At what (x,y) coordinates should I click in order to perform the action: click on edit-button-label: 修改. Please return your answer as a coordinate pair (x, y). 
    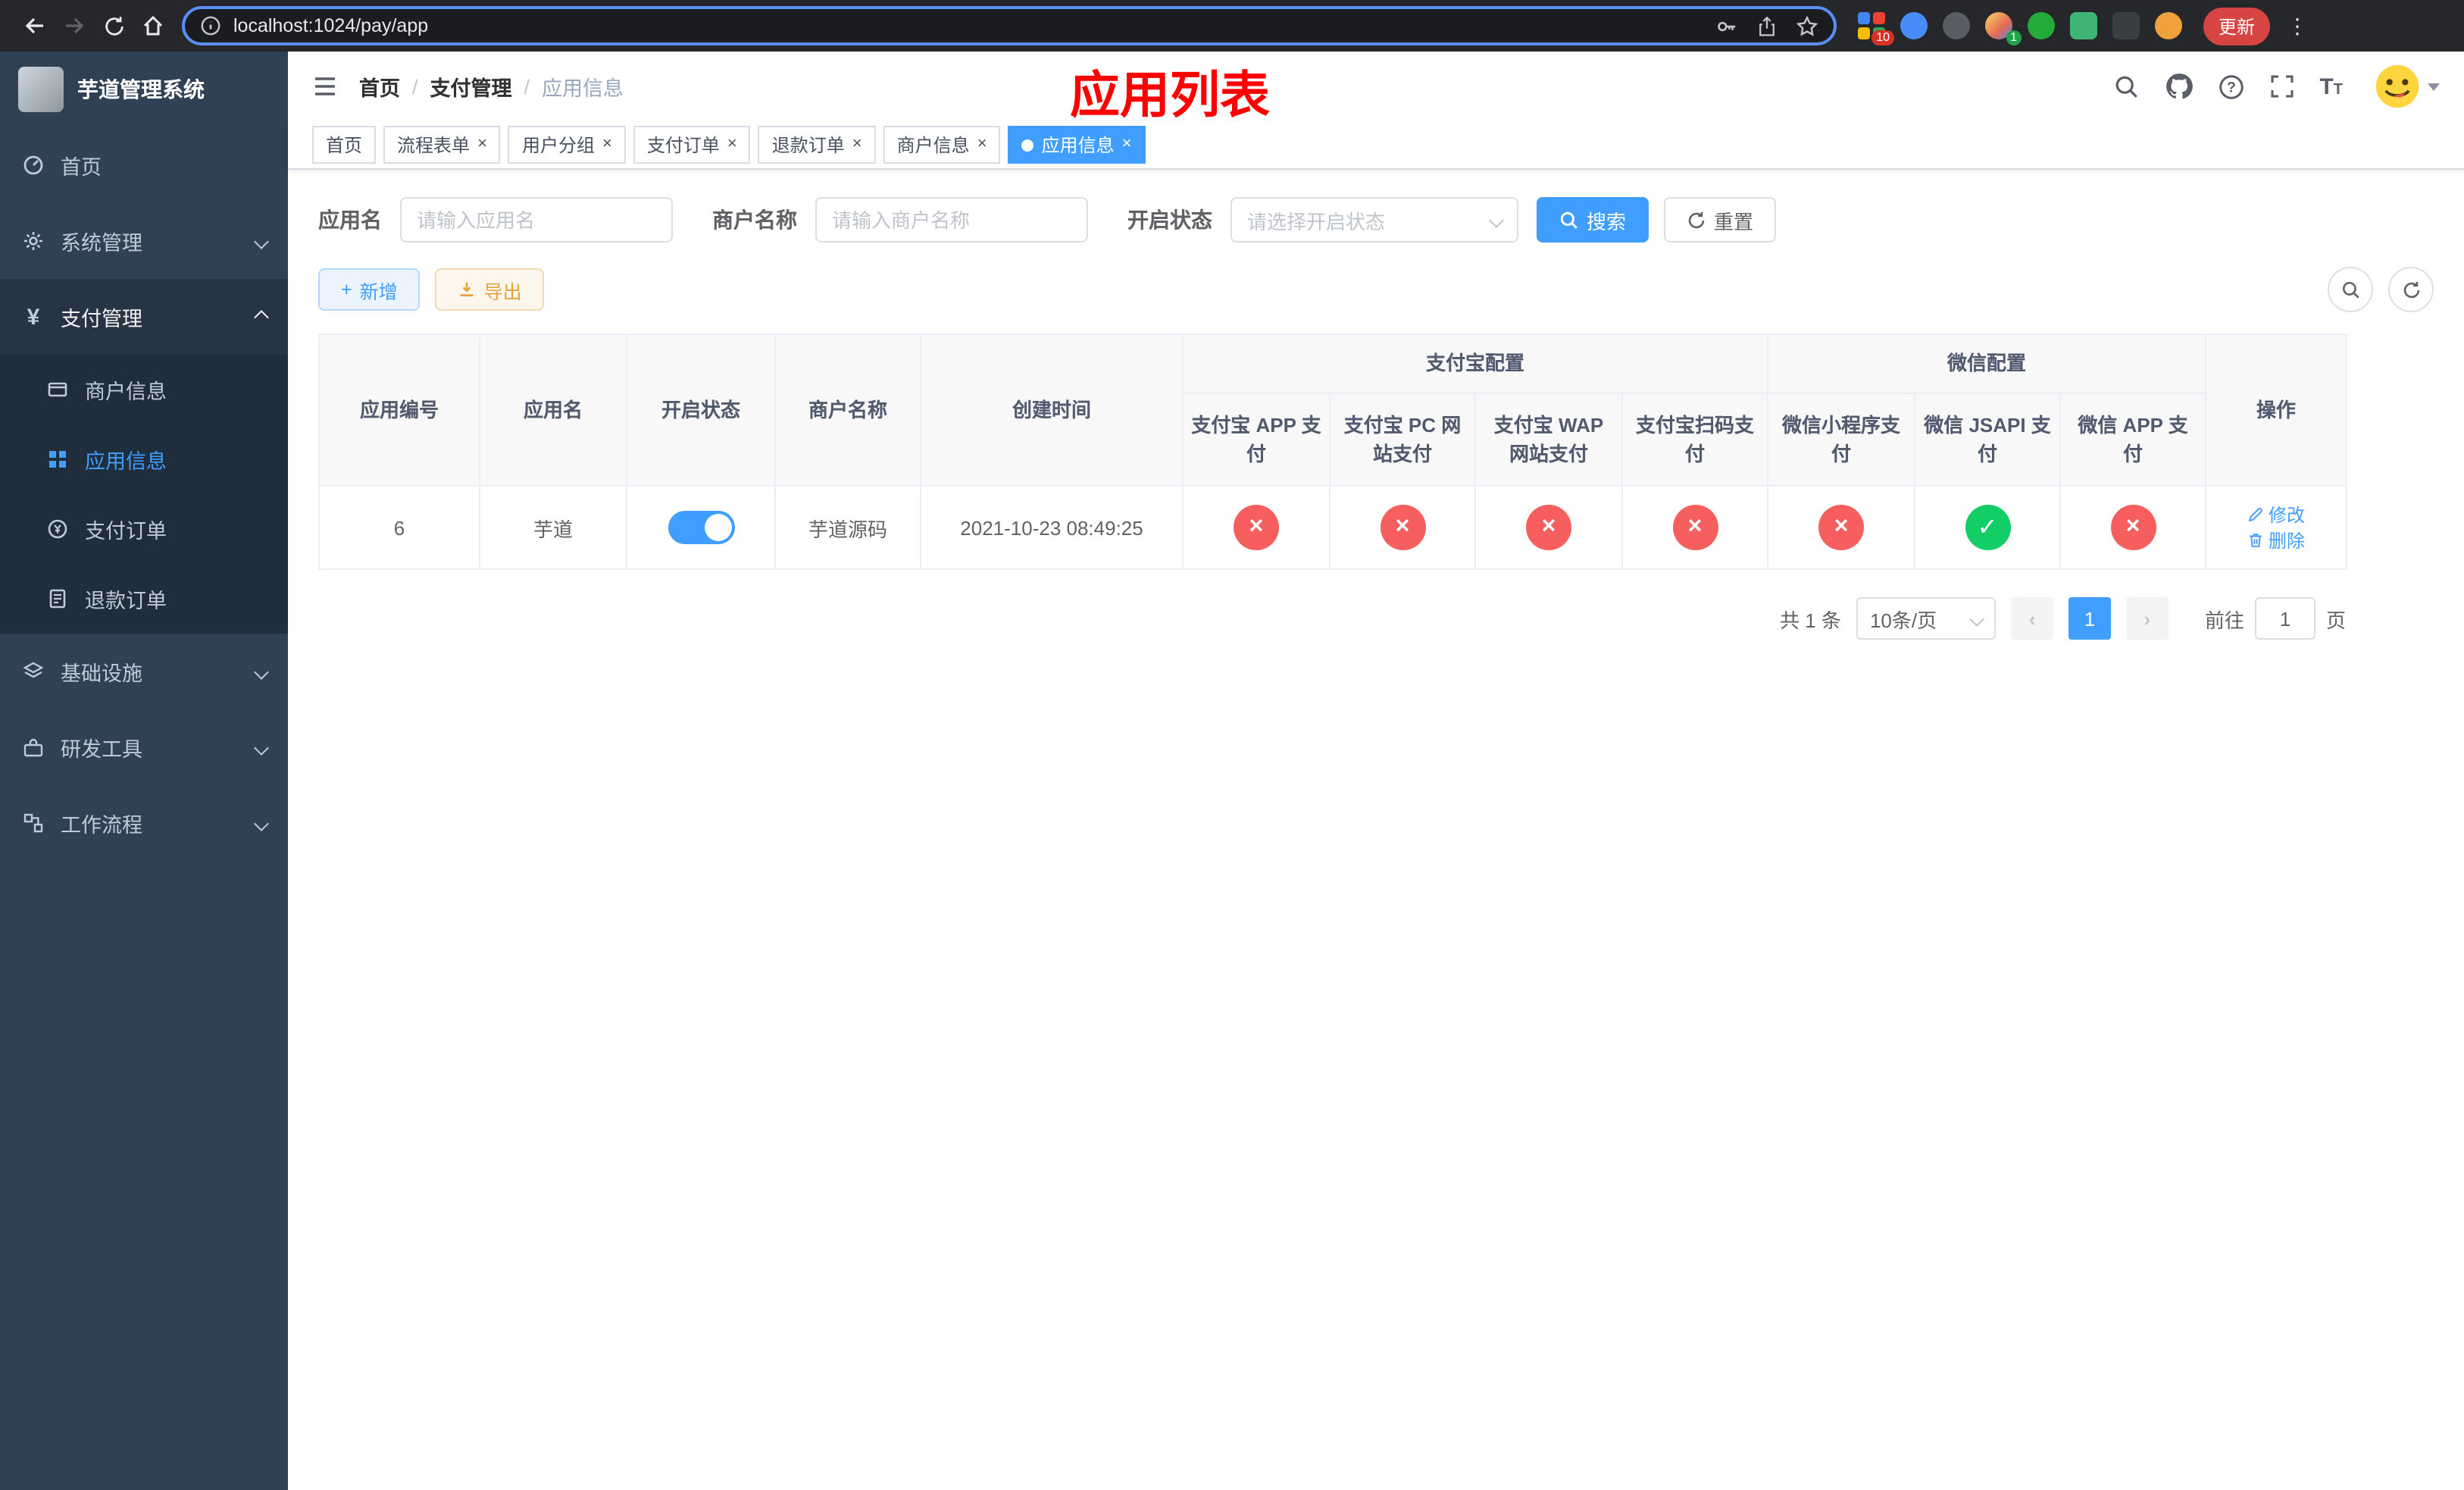
    Looking at the image, I should click on (2287, 515).